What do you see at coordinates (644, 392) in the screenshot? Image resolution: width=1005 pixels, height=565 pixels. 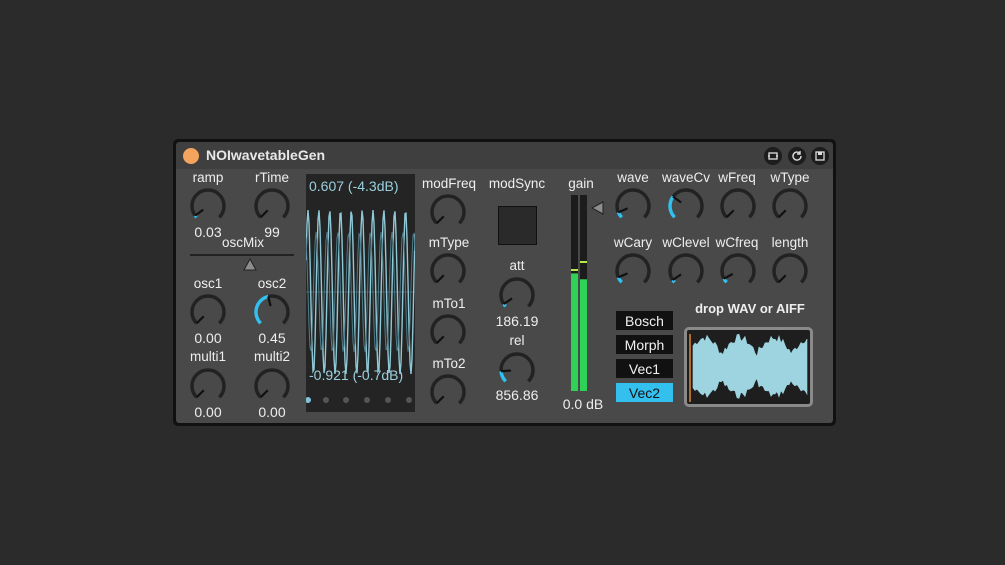 I see `vec2-button: Vec2` at bounding box center [644, 392].